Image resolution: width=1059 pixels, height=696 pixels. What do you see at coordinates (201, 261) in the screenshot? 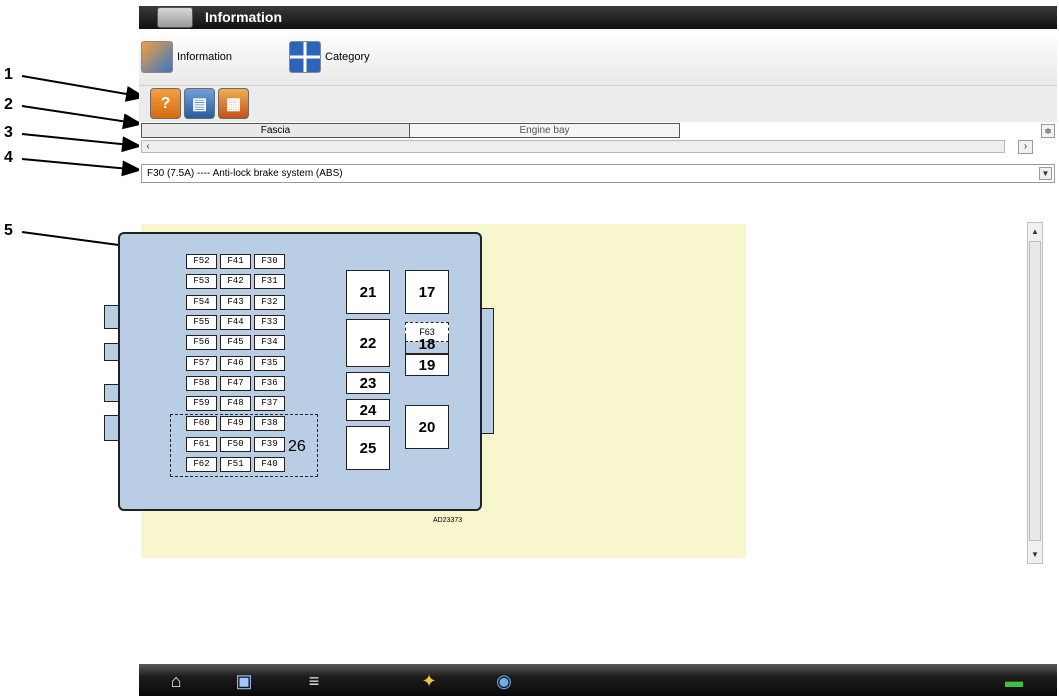
I see `fuse-f52: F52` at bounding box center [201, 261].